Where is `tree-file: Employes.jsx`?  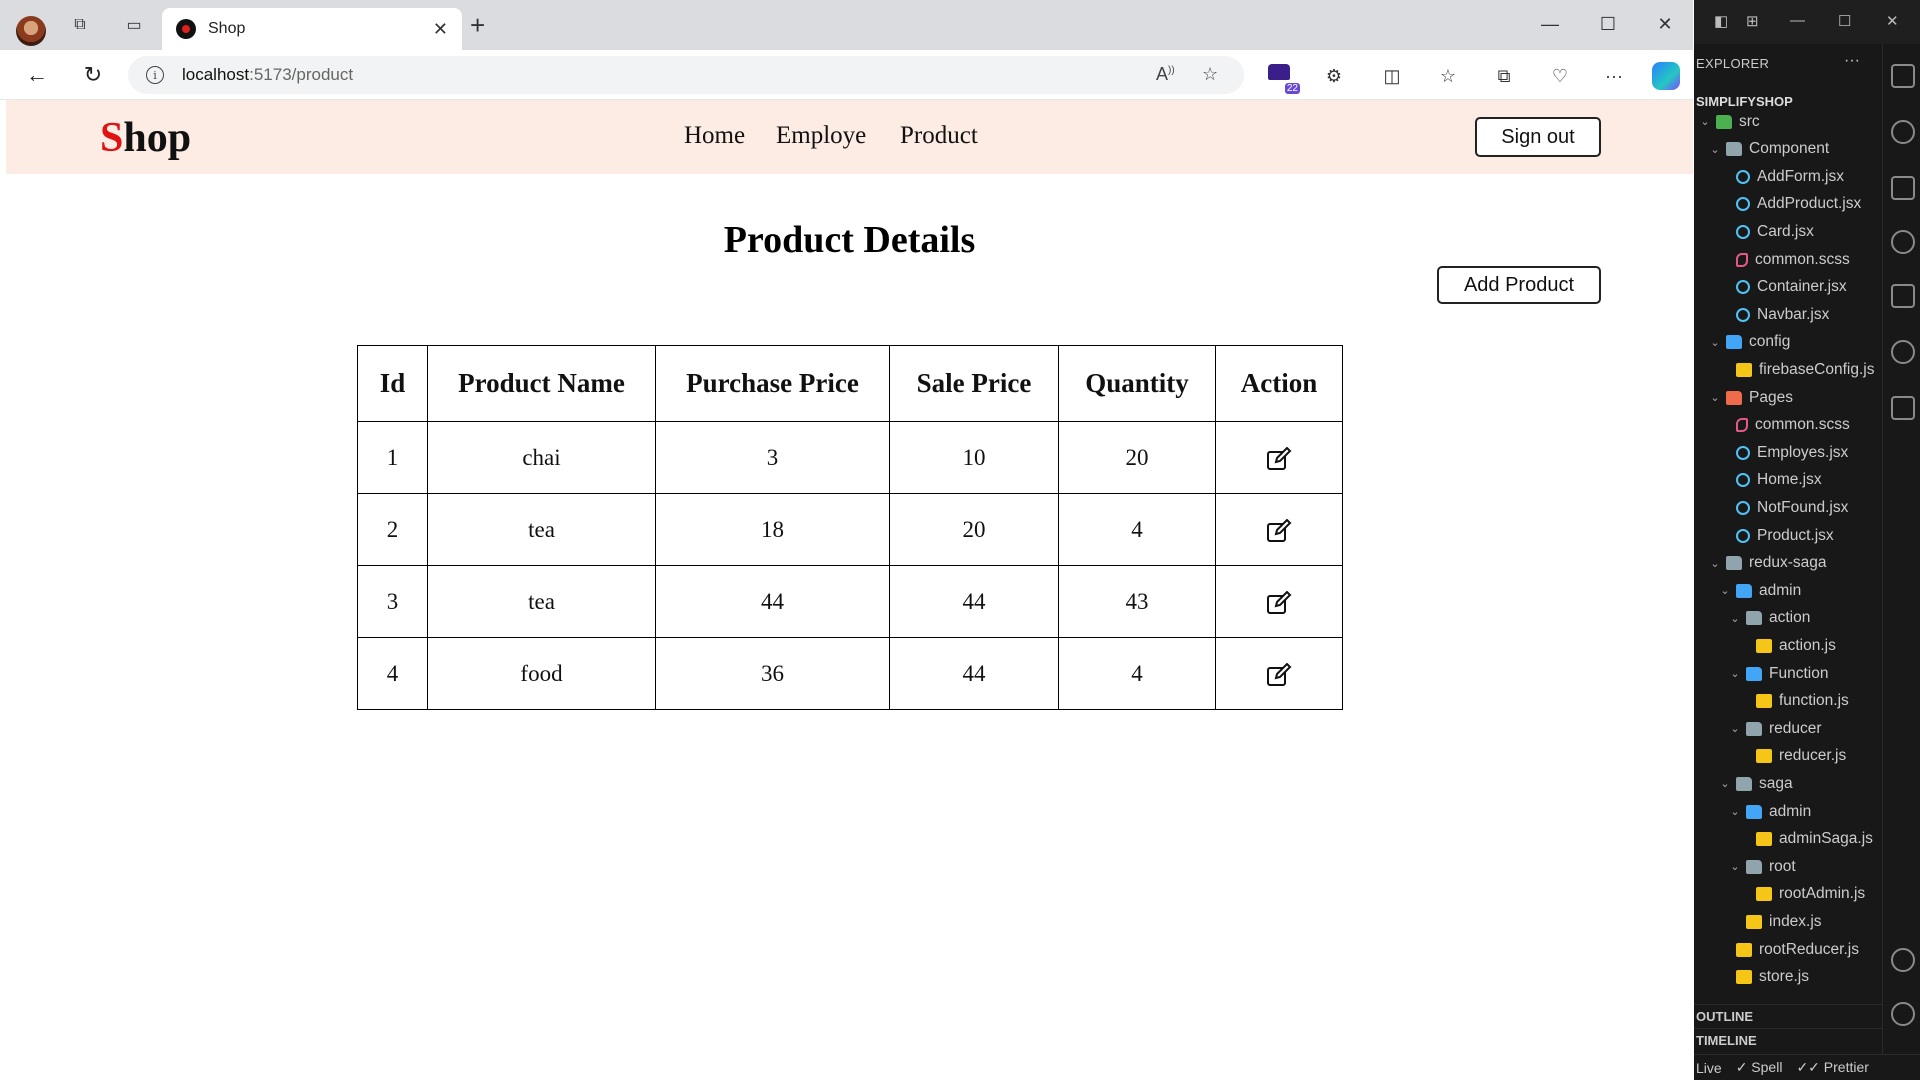 tree-file: Employes.jsx is located at coordinates (1771, 452).